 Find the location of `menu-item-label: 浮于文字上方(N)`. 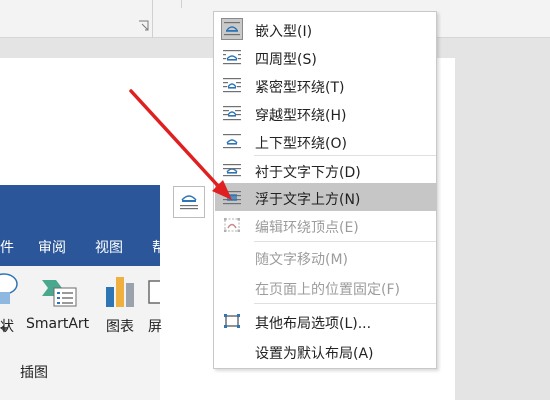

menu-item-label: 浮于文字上方(N) is located at coordinates (308, 200).